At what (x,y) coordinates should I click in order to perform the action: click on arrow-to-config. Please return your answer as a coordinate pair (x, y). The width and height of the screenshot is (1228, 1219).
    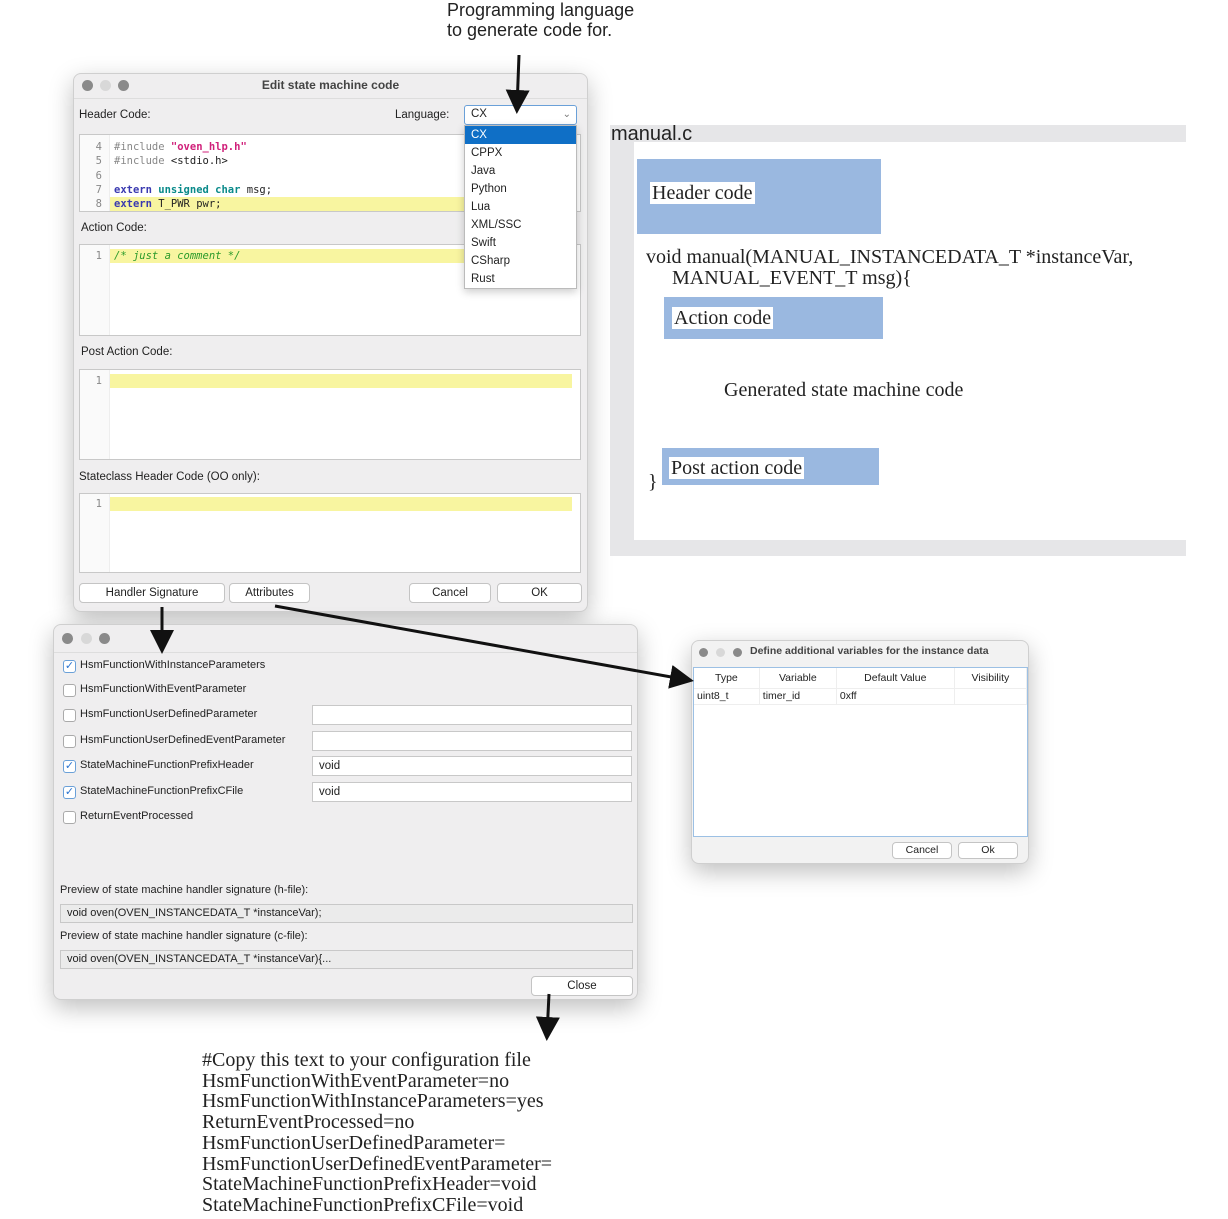
    Looking at the image, I should click on (547, 1017).